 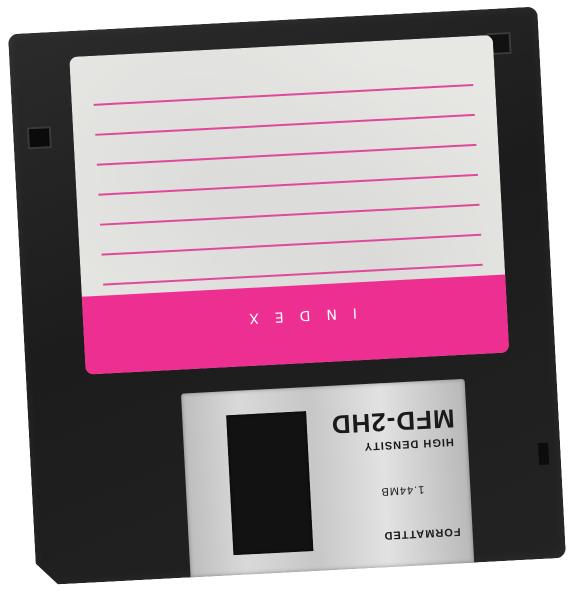 What do you see at coordinates (393, 421) in the screenshot?
I see `model-text: MFD-2HD` at bounding box center [393, 421].